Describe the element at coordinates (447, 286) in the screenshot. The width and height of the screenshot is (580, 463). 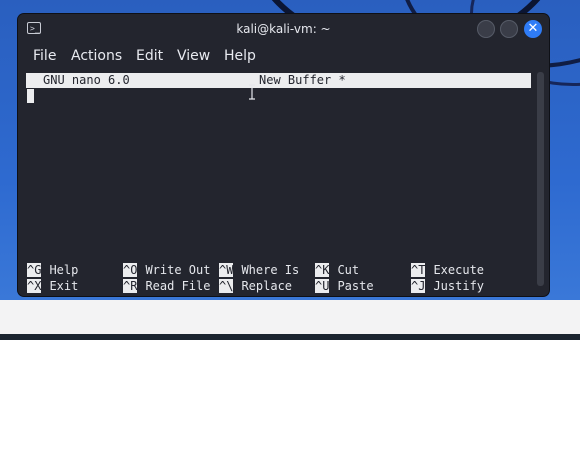
I see `shortcut-justify: ^J Justify` at that location.